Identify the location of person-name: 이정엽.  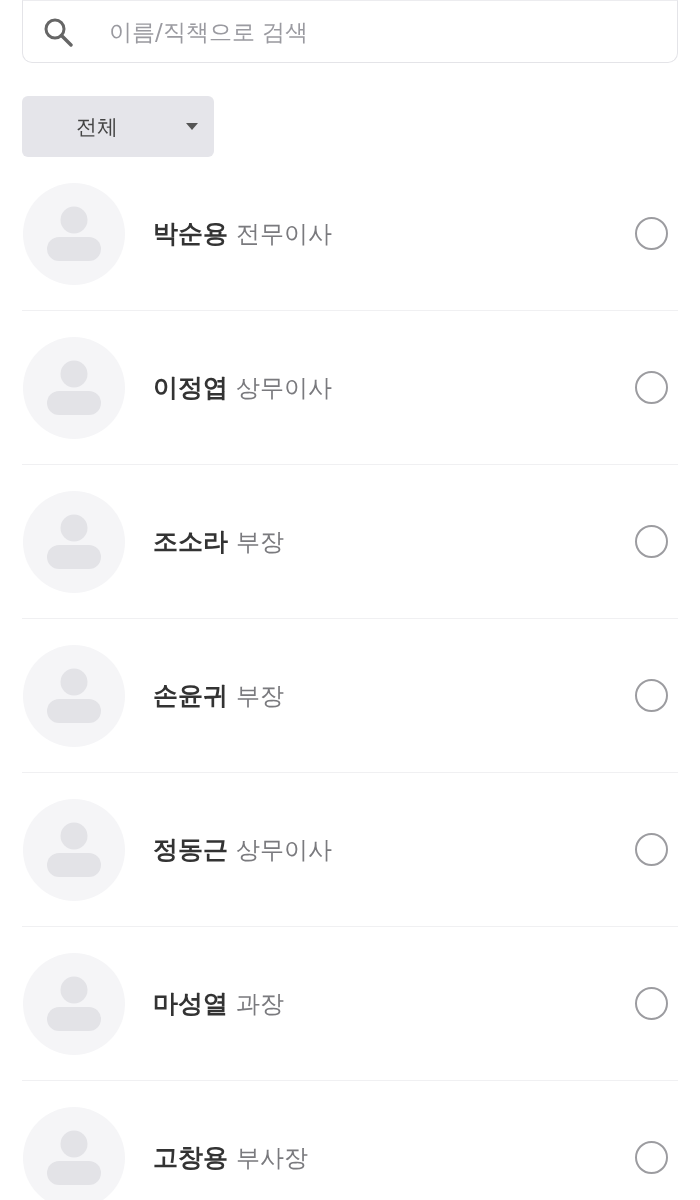
(190, 388).